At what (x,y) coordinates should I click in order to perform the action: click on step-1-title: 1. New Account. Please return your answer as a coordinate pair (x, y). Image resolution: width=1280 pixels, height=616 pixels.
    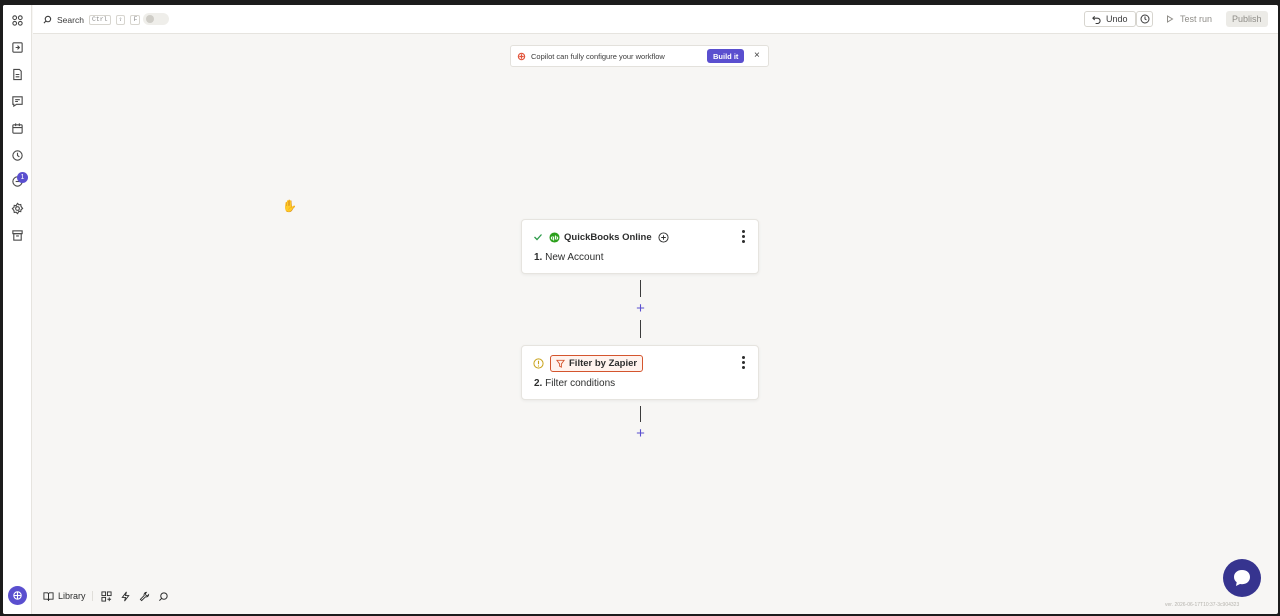
    Looking at the image, I should click on (569, 257).